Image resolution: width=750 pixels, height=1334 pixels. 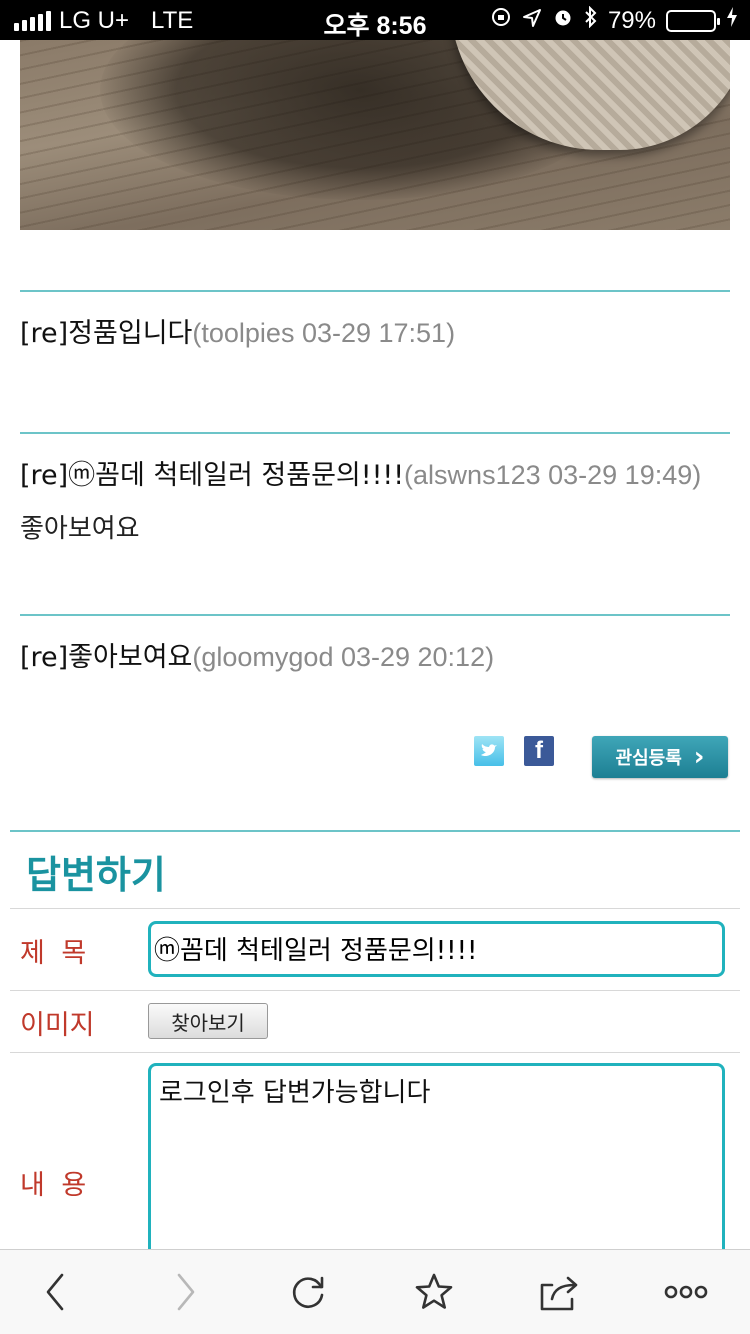 I want to click on charging-icon, so click(x=732, y=20).